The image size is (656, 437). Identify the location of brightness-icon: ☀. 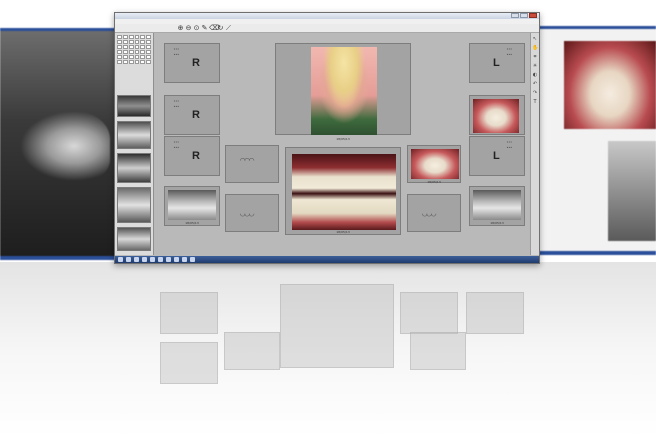
(535, 66).